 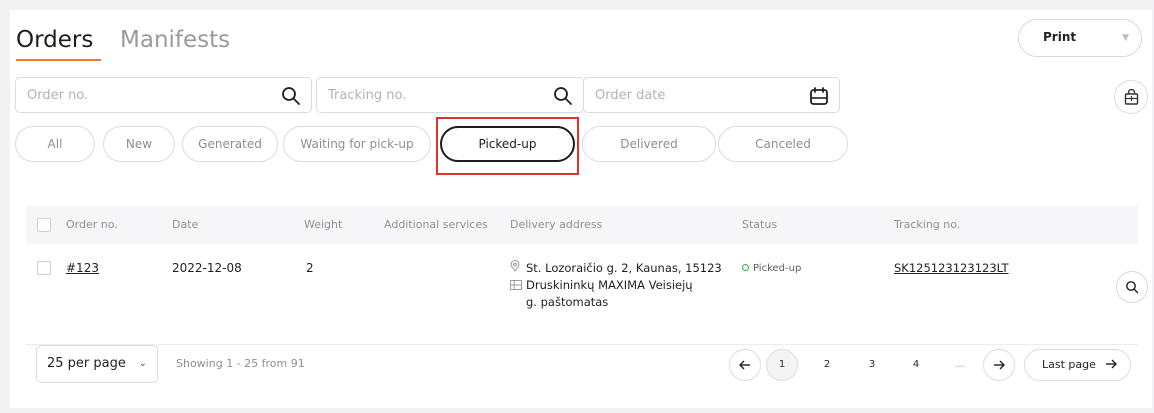 What do you see at coordinates (827, 365) in the screenshot?
I see `page-2: 2` at bounding box center [827, 365].